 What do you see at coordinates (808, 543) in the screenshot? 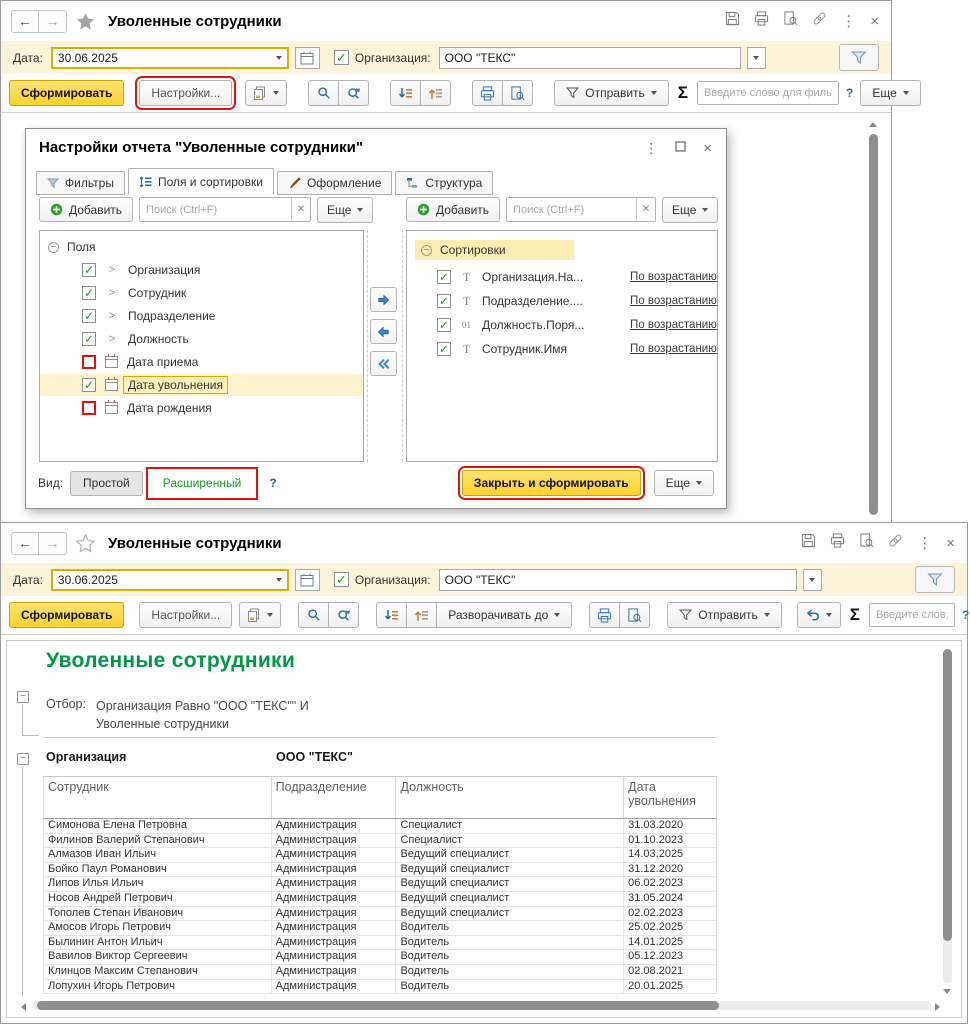
I see `save-icon` at bounding box center [808, 543].